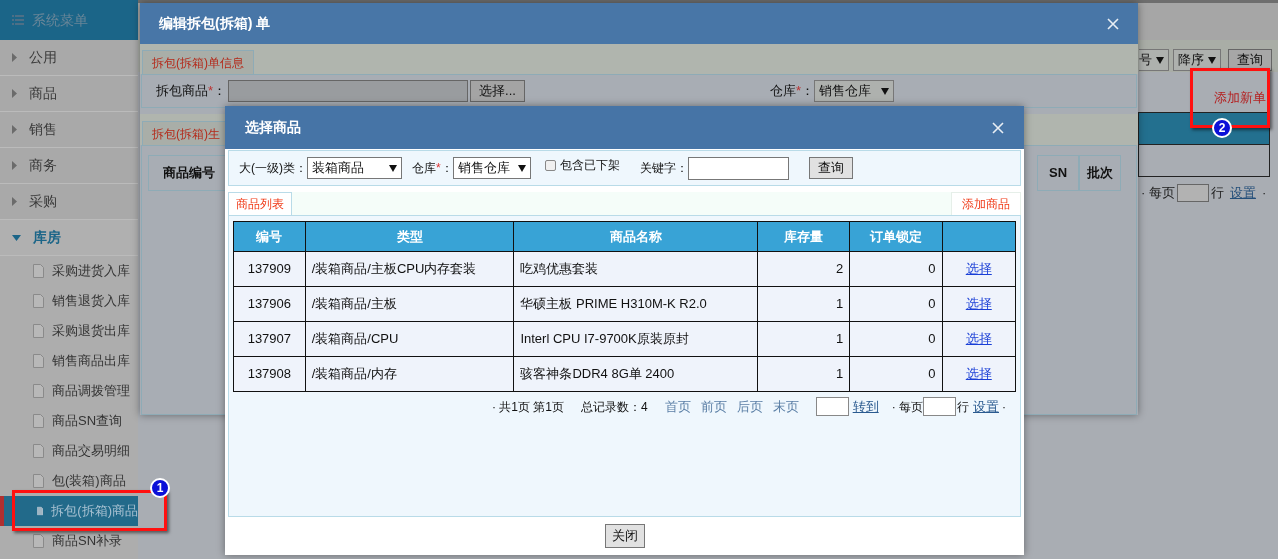  What do you see at coordinates (269, 236) in the screenshot?
I see `column-header: 编号` at bounding box center [269, 236].